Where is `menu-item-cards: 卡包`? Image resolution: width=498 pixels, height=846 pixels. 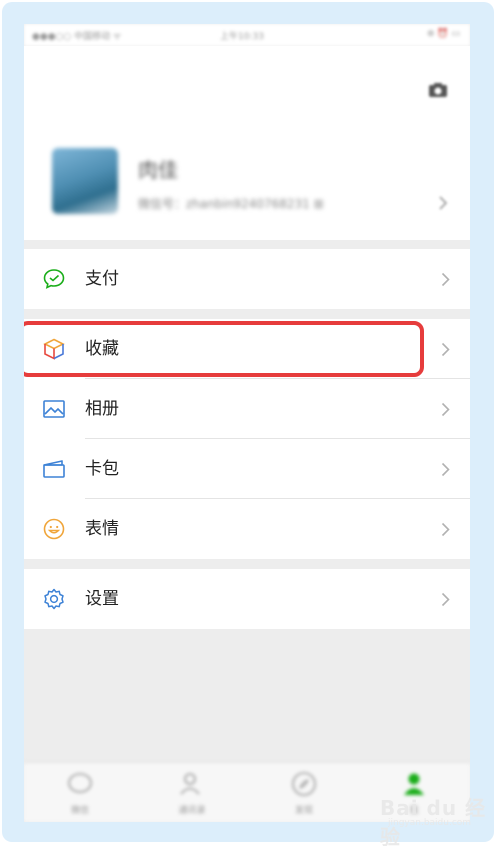 menu-item-cards: 卡包 is located at coordinates (247, 469).